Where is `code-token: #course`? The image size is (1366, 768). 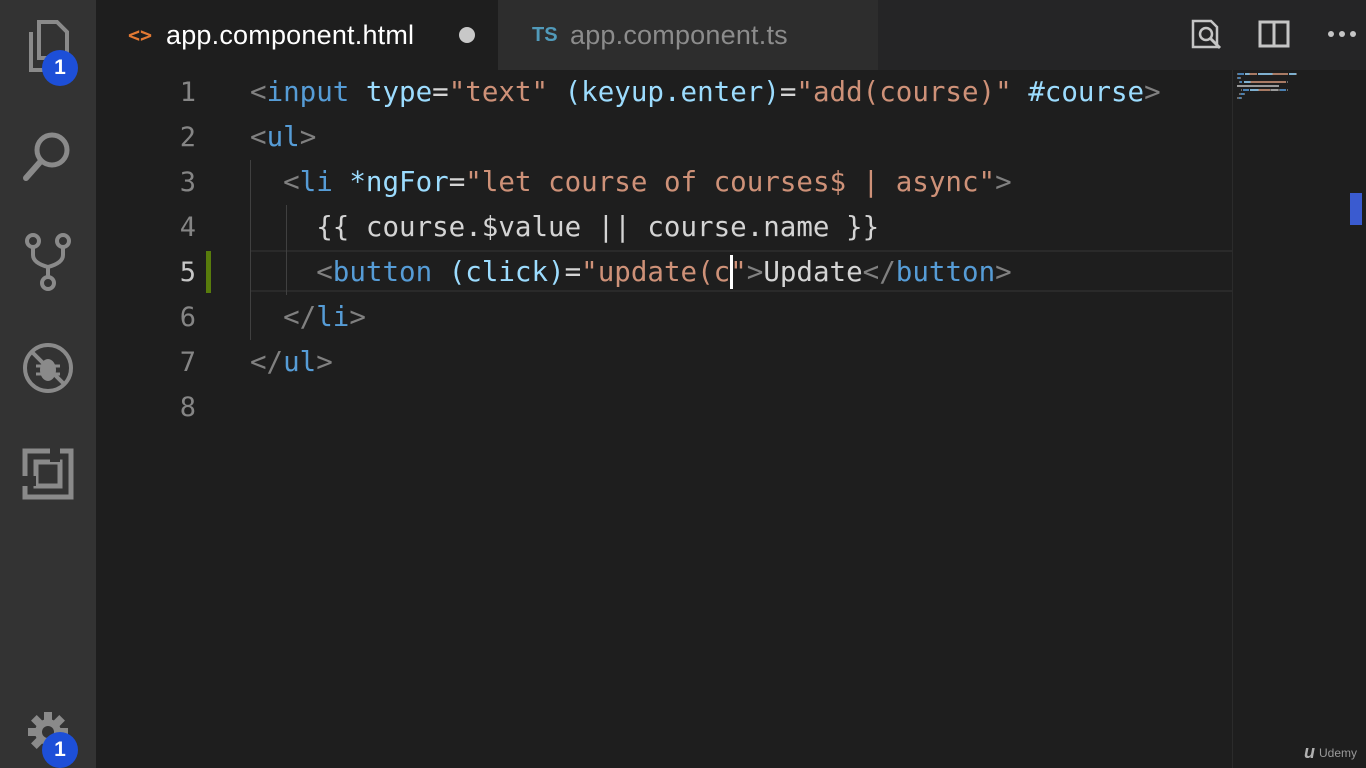
code-token: #course is located at coordinates (1086, 92).